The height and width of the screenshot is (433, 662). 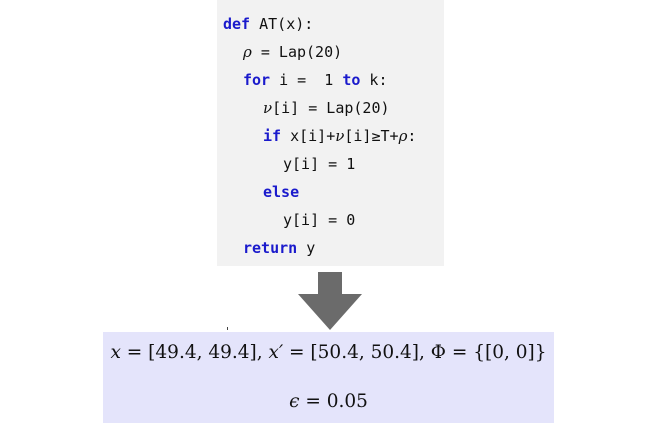 What do you see at coordinates (294, 401) in the screenshot?
I see `epsilon-symbol: ϵ` at bounding box center [294, 401].